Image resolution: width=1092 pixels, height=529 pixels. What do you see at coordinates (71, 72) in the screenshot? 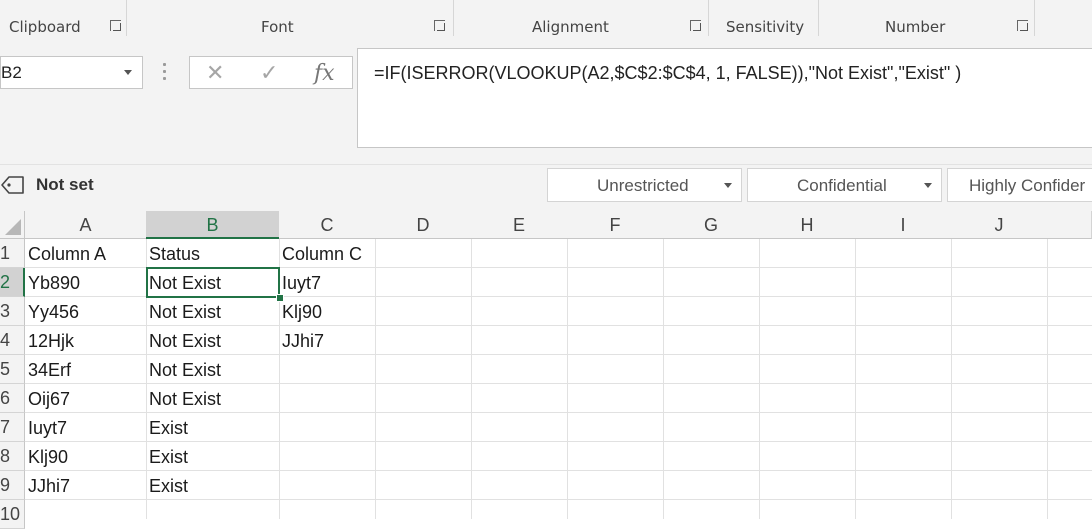
I see `name-box: B2` at bounding box center [71, 72].